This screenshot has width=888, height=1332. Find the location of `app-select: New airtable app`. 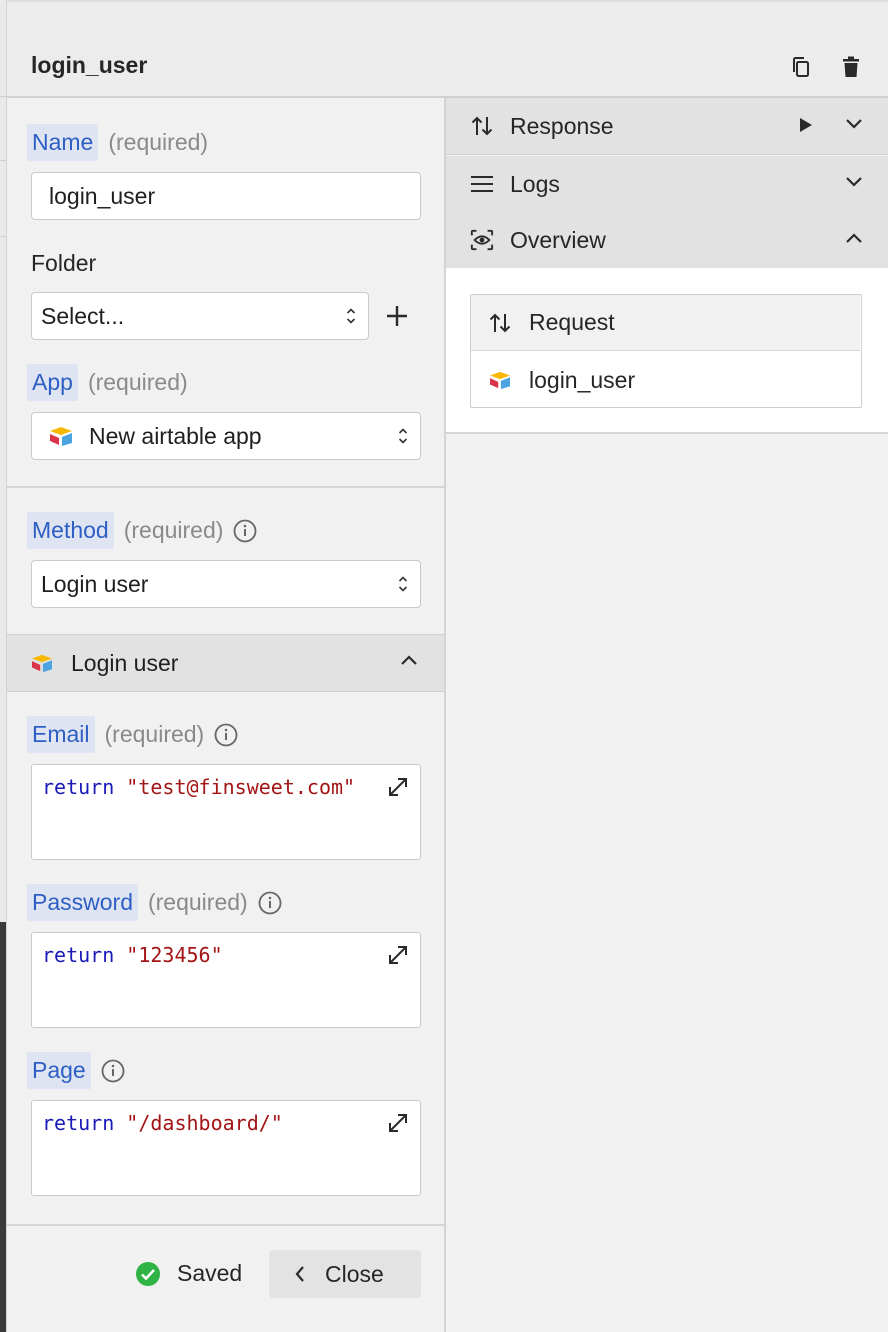

app-select: New airtable app is located at coordinates (226, 436).